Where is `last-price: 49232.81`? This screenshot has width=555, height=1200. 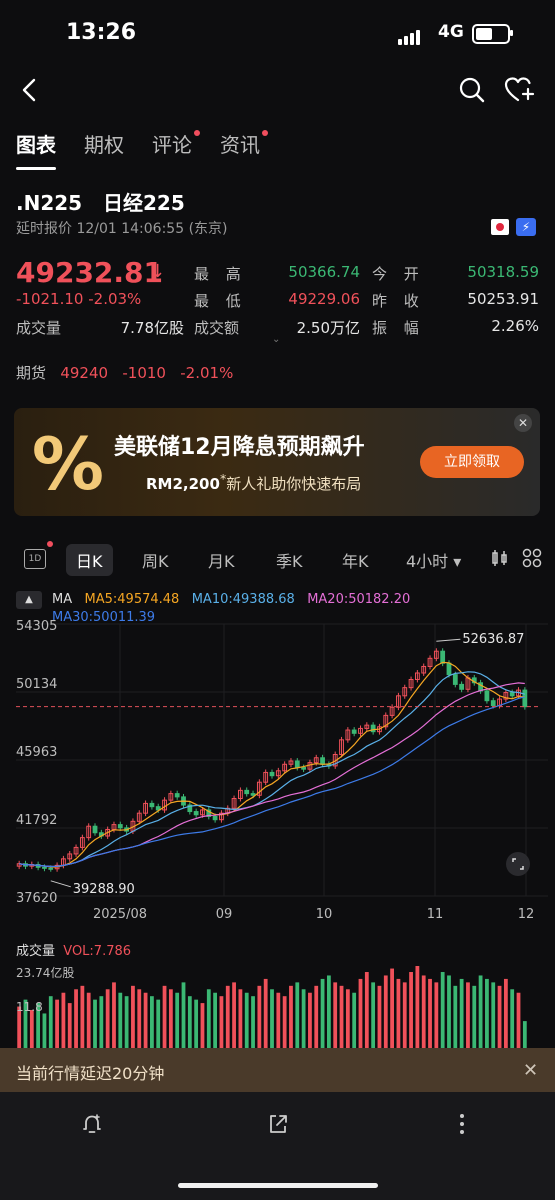 last-price: 49232.81 is located at coordinates (90, 272).